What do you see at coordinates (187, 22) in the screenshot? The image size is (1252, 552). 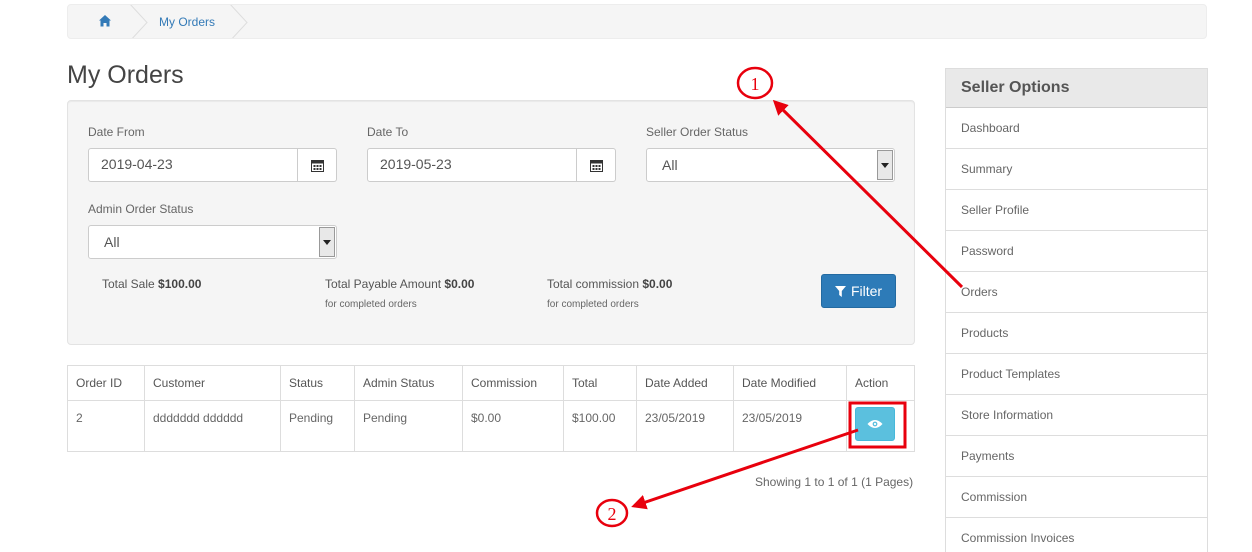 I see `breadcrumb-my-orders-link: My Orders` at bounding box center [187, 22].